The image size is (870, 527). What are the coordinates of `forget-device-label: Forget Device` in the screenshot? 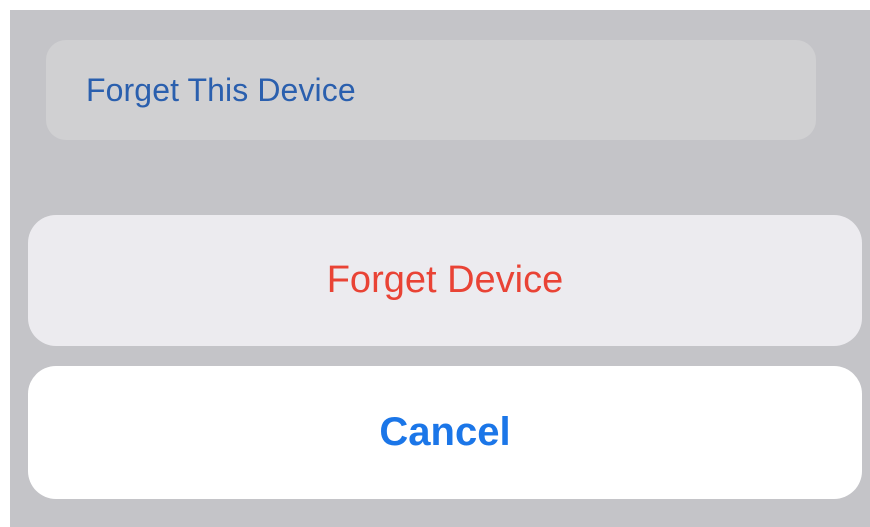 It's located at (445, 280).